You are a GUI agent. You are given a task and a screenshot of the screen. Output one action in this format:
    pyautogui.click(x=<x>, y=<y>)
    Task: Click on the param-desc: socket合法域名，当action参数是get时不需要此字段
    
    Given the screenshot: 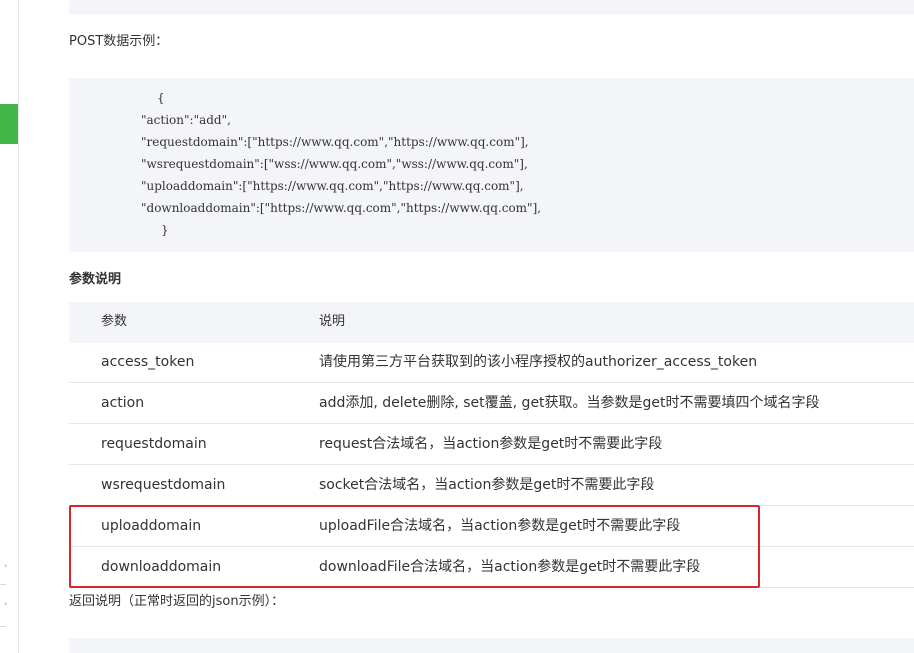 What is the action you would take?
    pyautogui.click(x=487, y=485)
    